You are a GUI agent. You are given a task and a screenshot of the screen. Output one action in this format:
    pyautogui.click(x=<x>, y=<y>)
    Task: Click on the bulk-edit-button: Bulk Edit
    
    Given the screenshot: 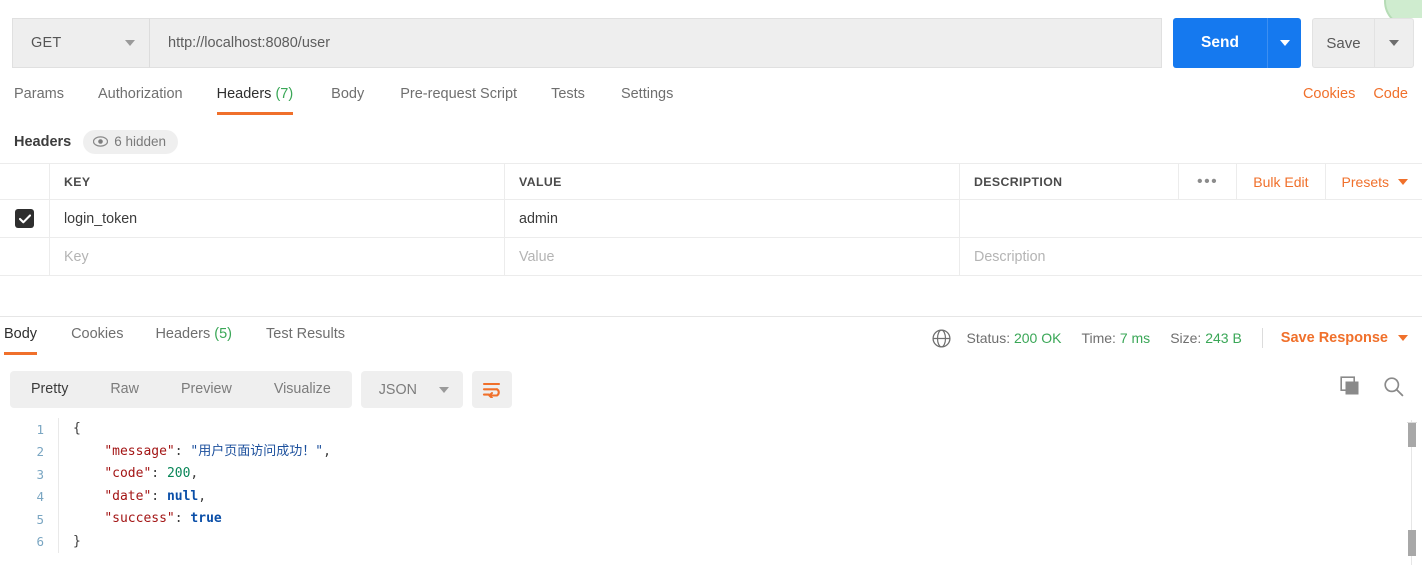 What is the action you would take?
    pyautogui.click(x=1280, y=181)
    